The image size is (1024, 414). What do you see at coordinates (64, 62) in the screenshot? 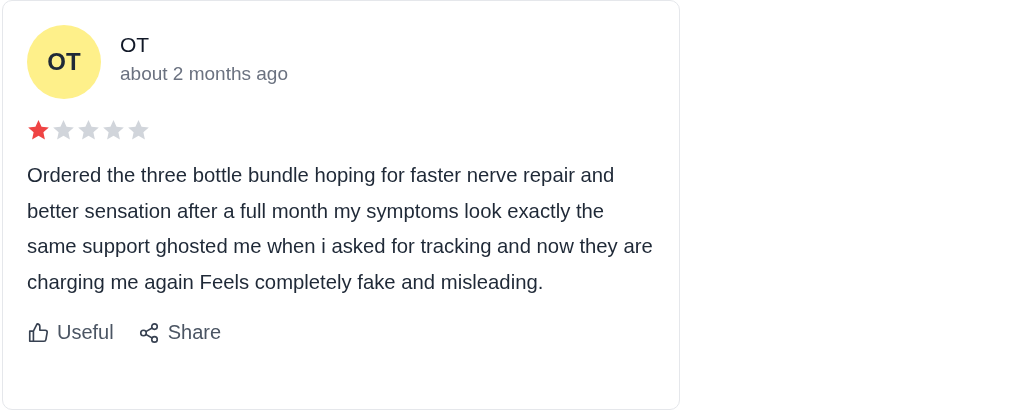
I see `avatar: OT` at bounding box center [64, 62].